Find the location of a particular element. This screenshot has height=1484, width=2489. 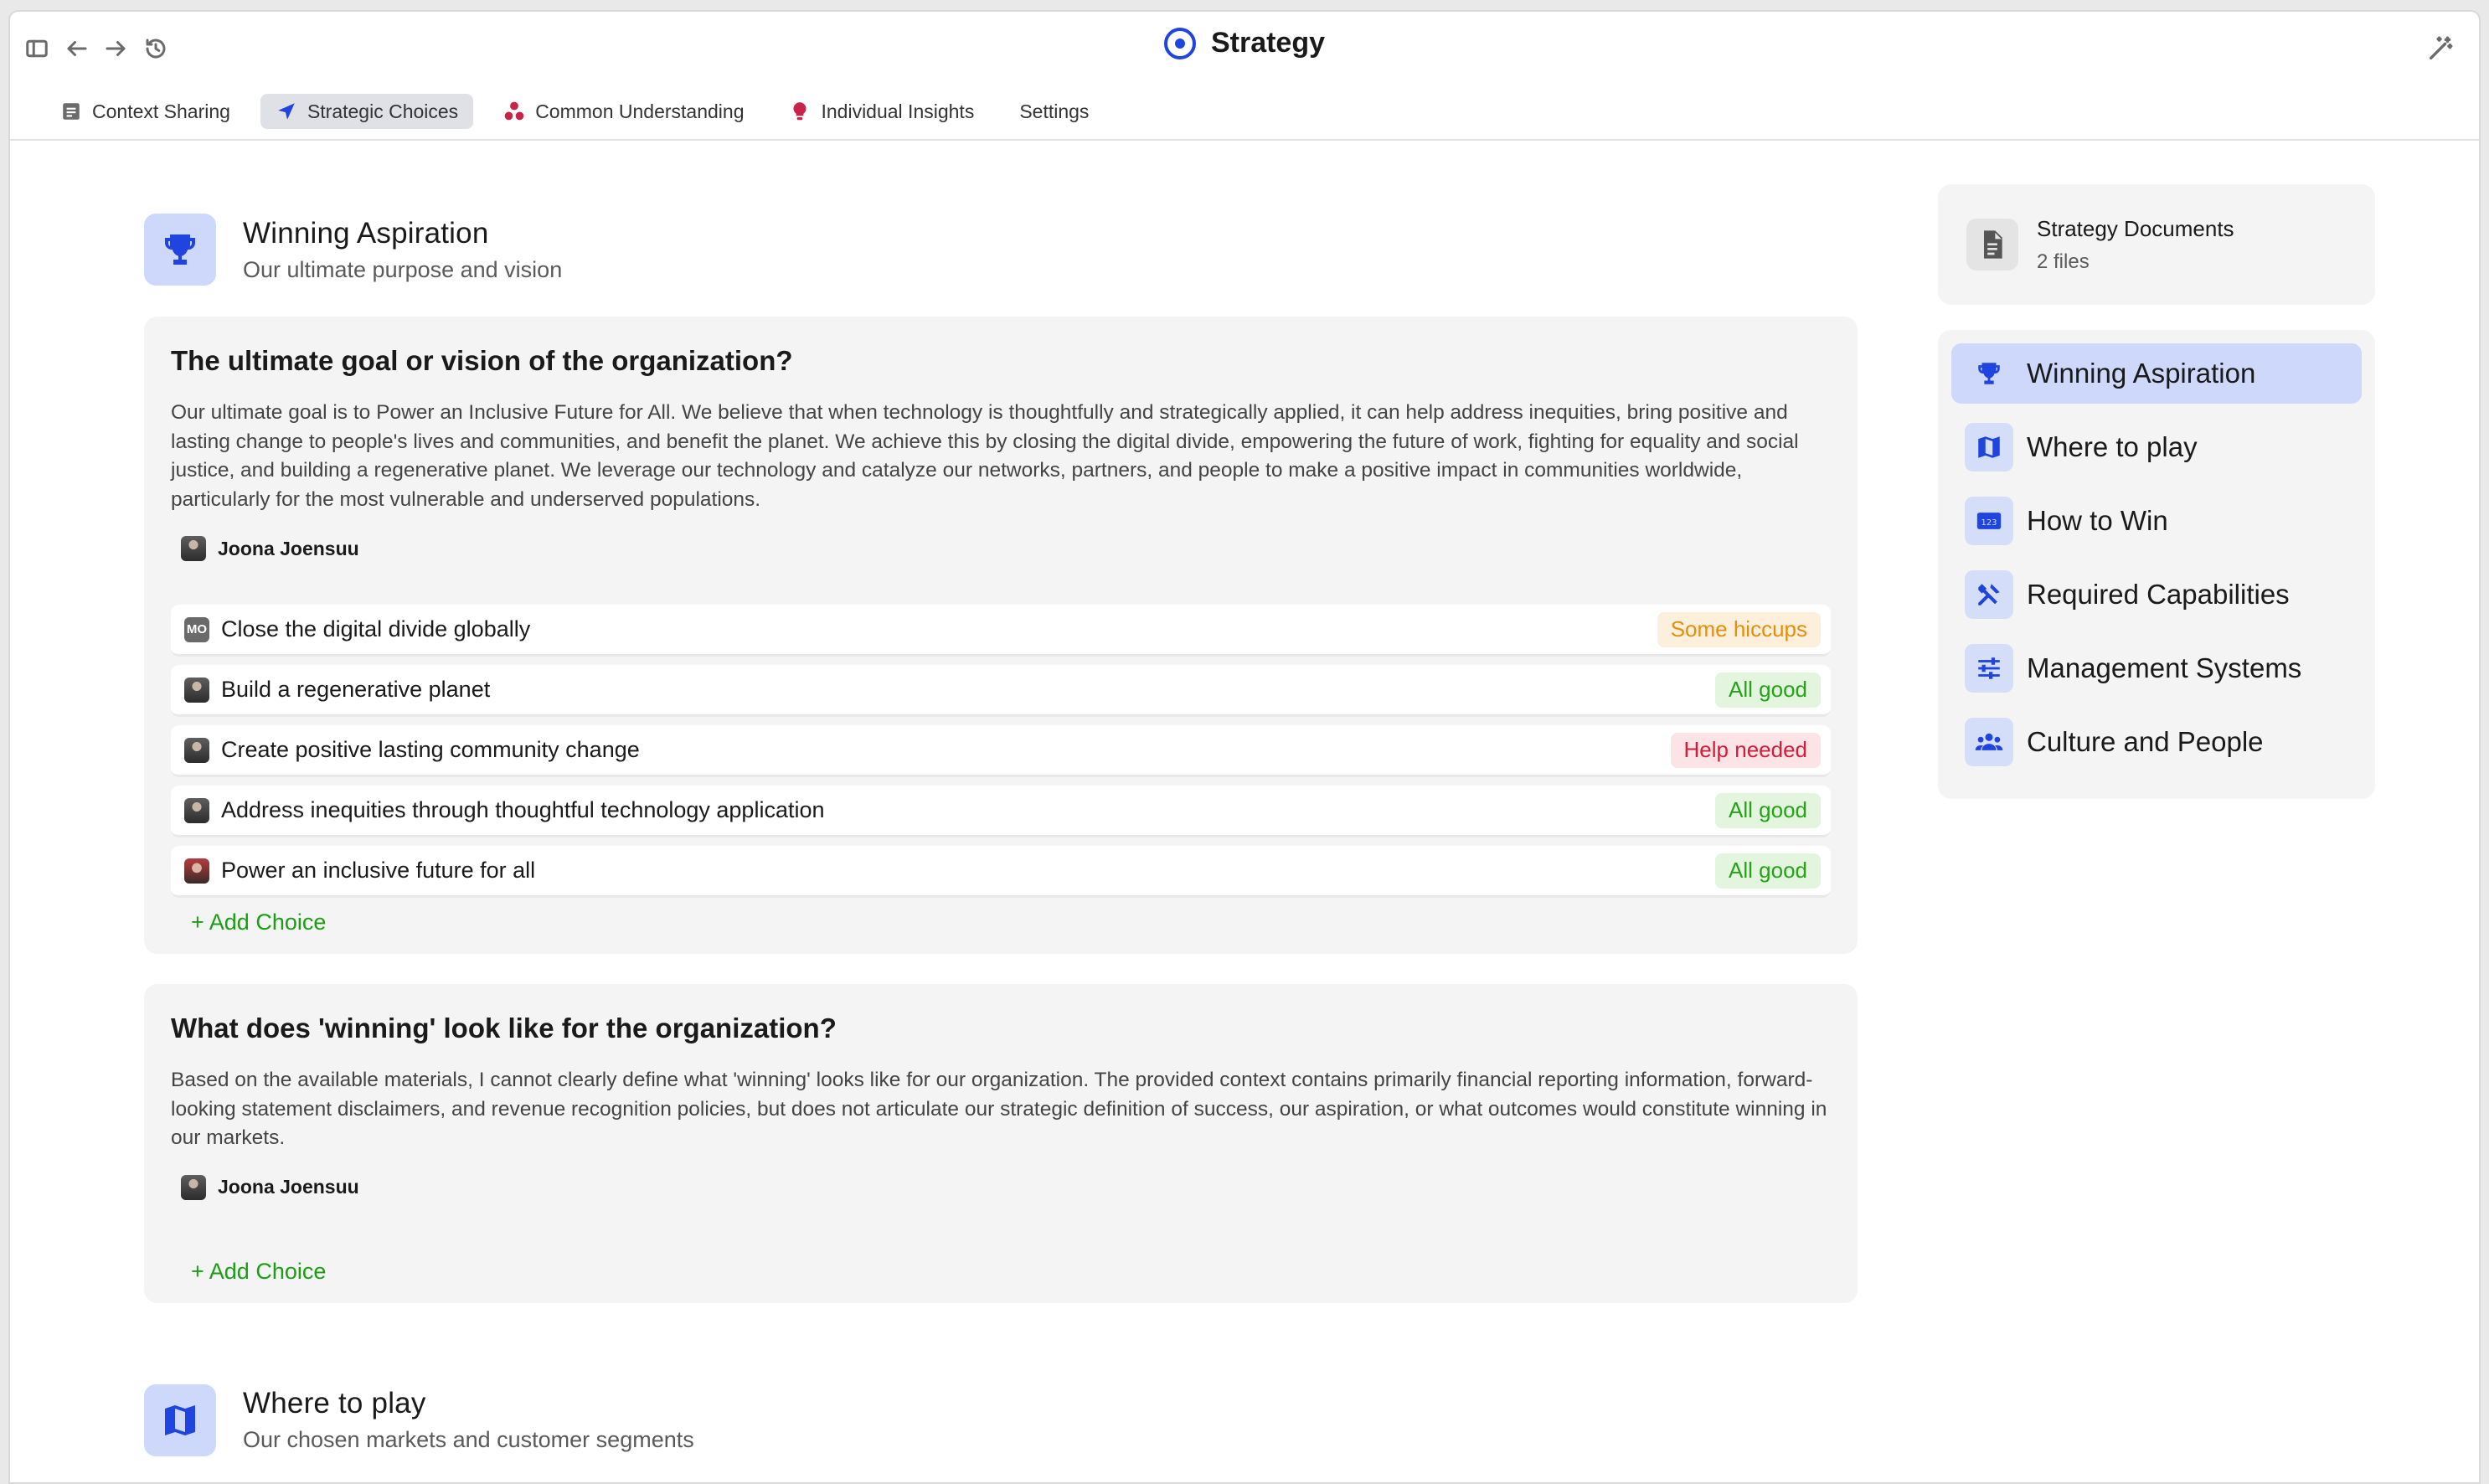

status-badge: Some hiccups is located at coordinates (1739, 629).